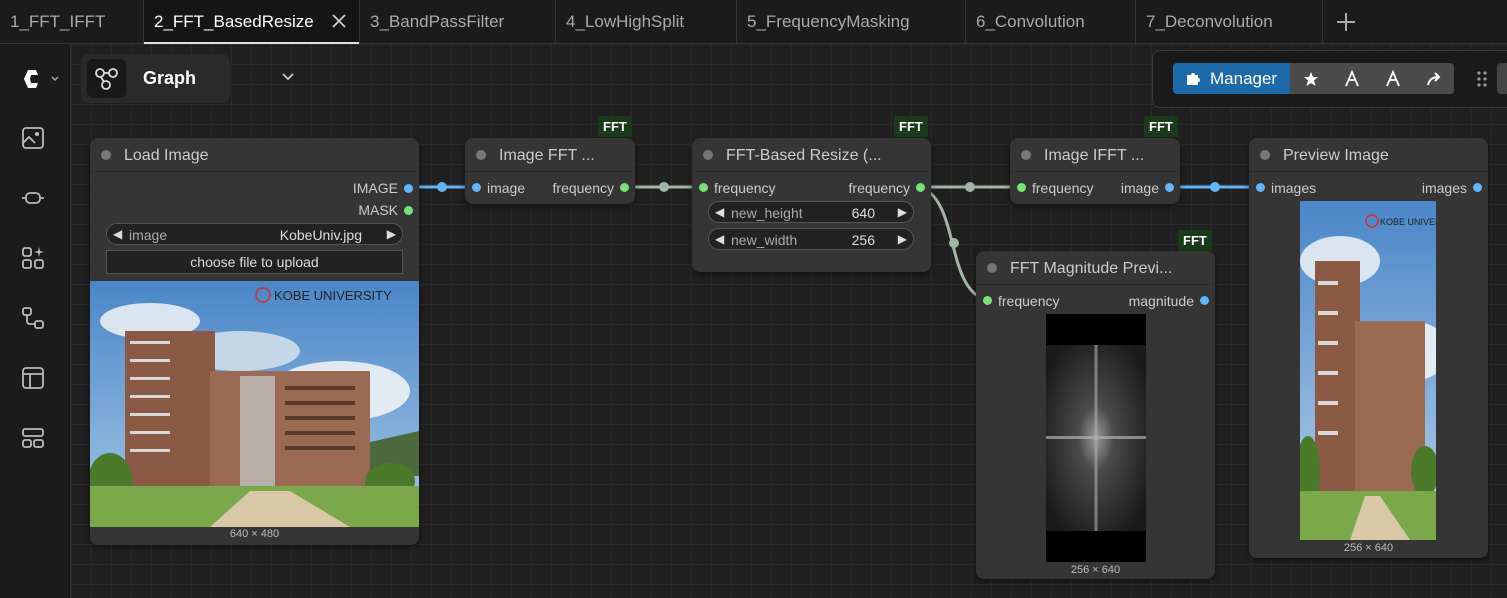 The width and height of the screenshot is (1507, 598). What do you see at coordinates (1444, 188) in the screenshot?
I see `output-images-label: images` at bounding box center [1444, 188].